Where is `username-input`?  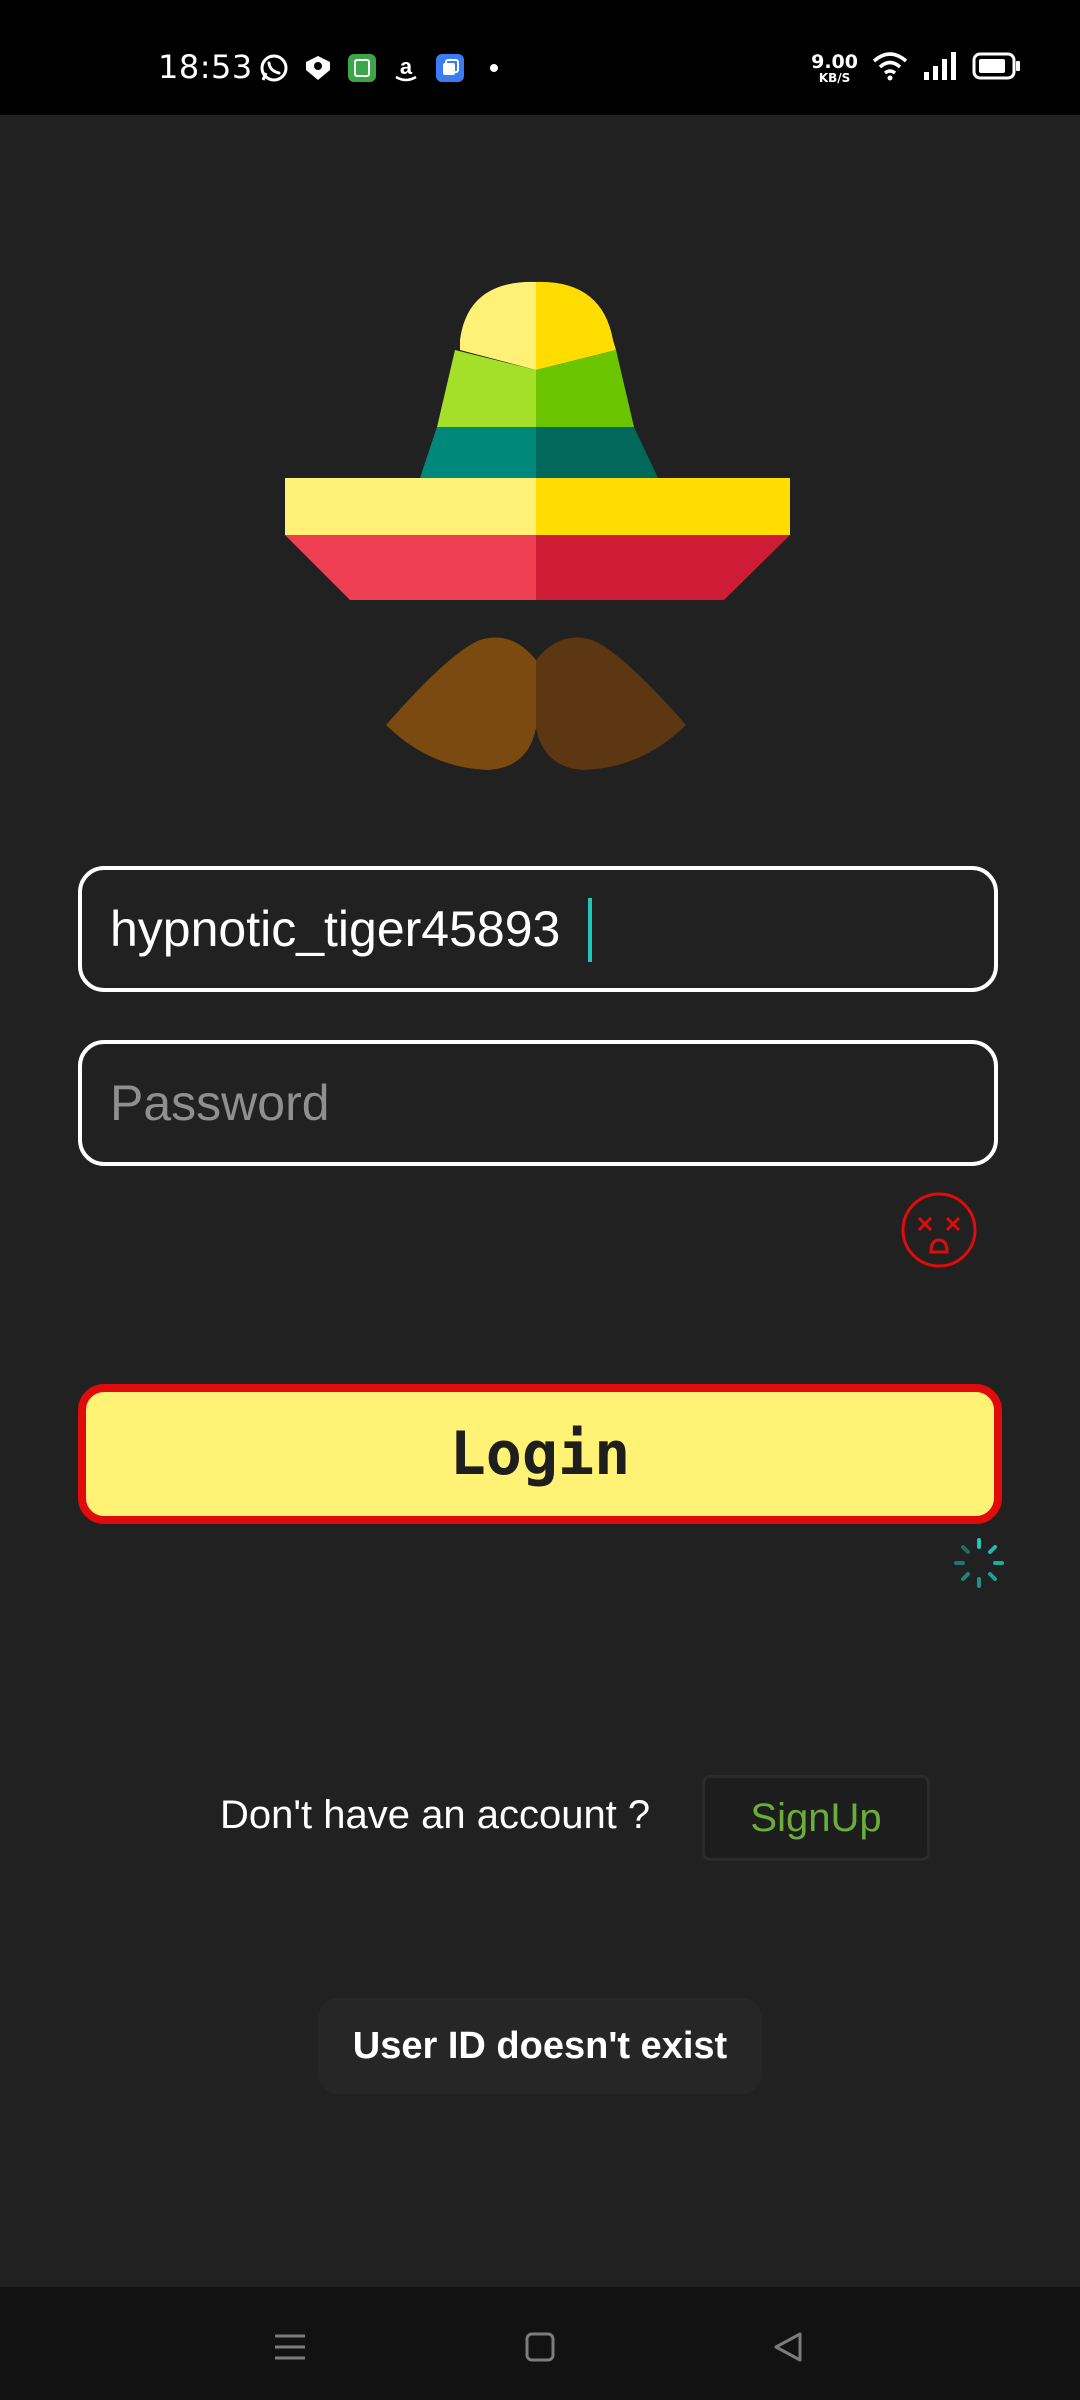
username-input is located at coordinates (538, 929).